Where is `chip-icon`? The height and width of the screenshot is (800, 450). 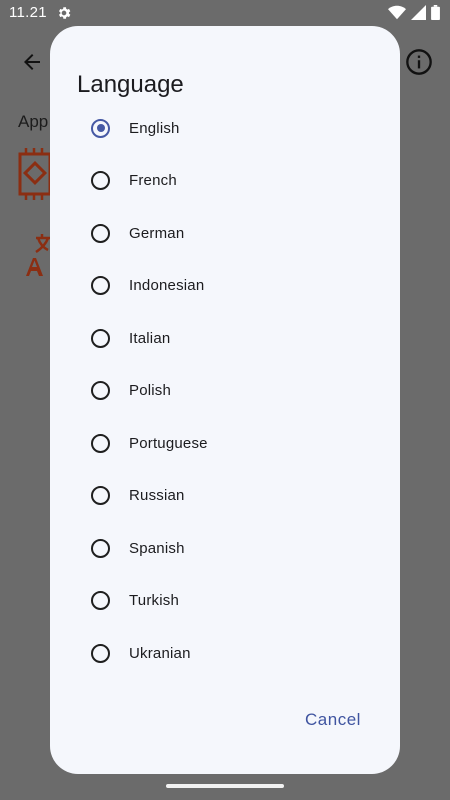 chip-icon is located at coordinates (35, 174).